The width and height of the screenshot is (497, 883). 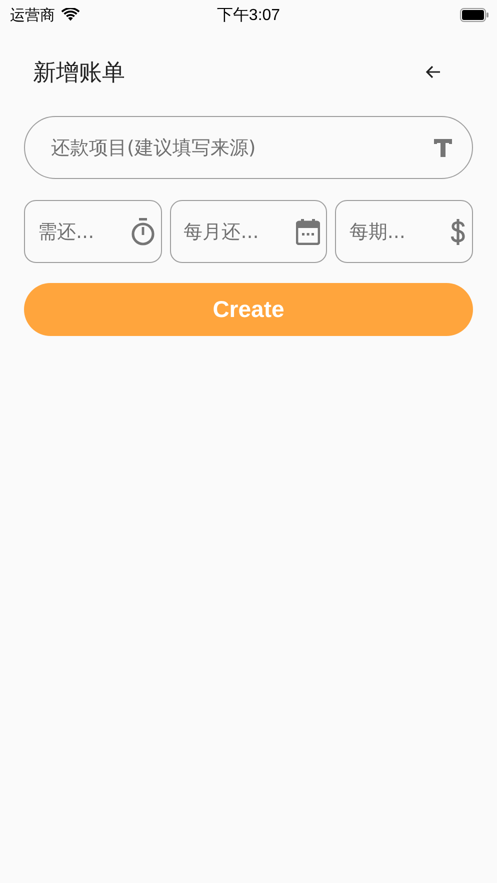 What do you see at coordinates (308, 231) in the screenshot?
I see `calendar-icon` at bounding box center [308, 231].